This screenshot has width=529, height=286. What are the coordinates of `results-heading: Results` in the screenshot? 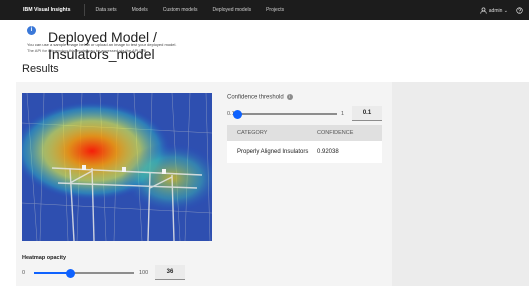 It's located at (40, 69).